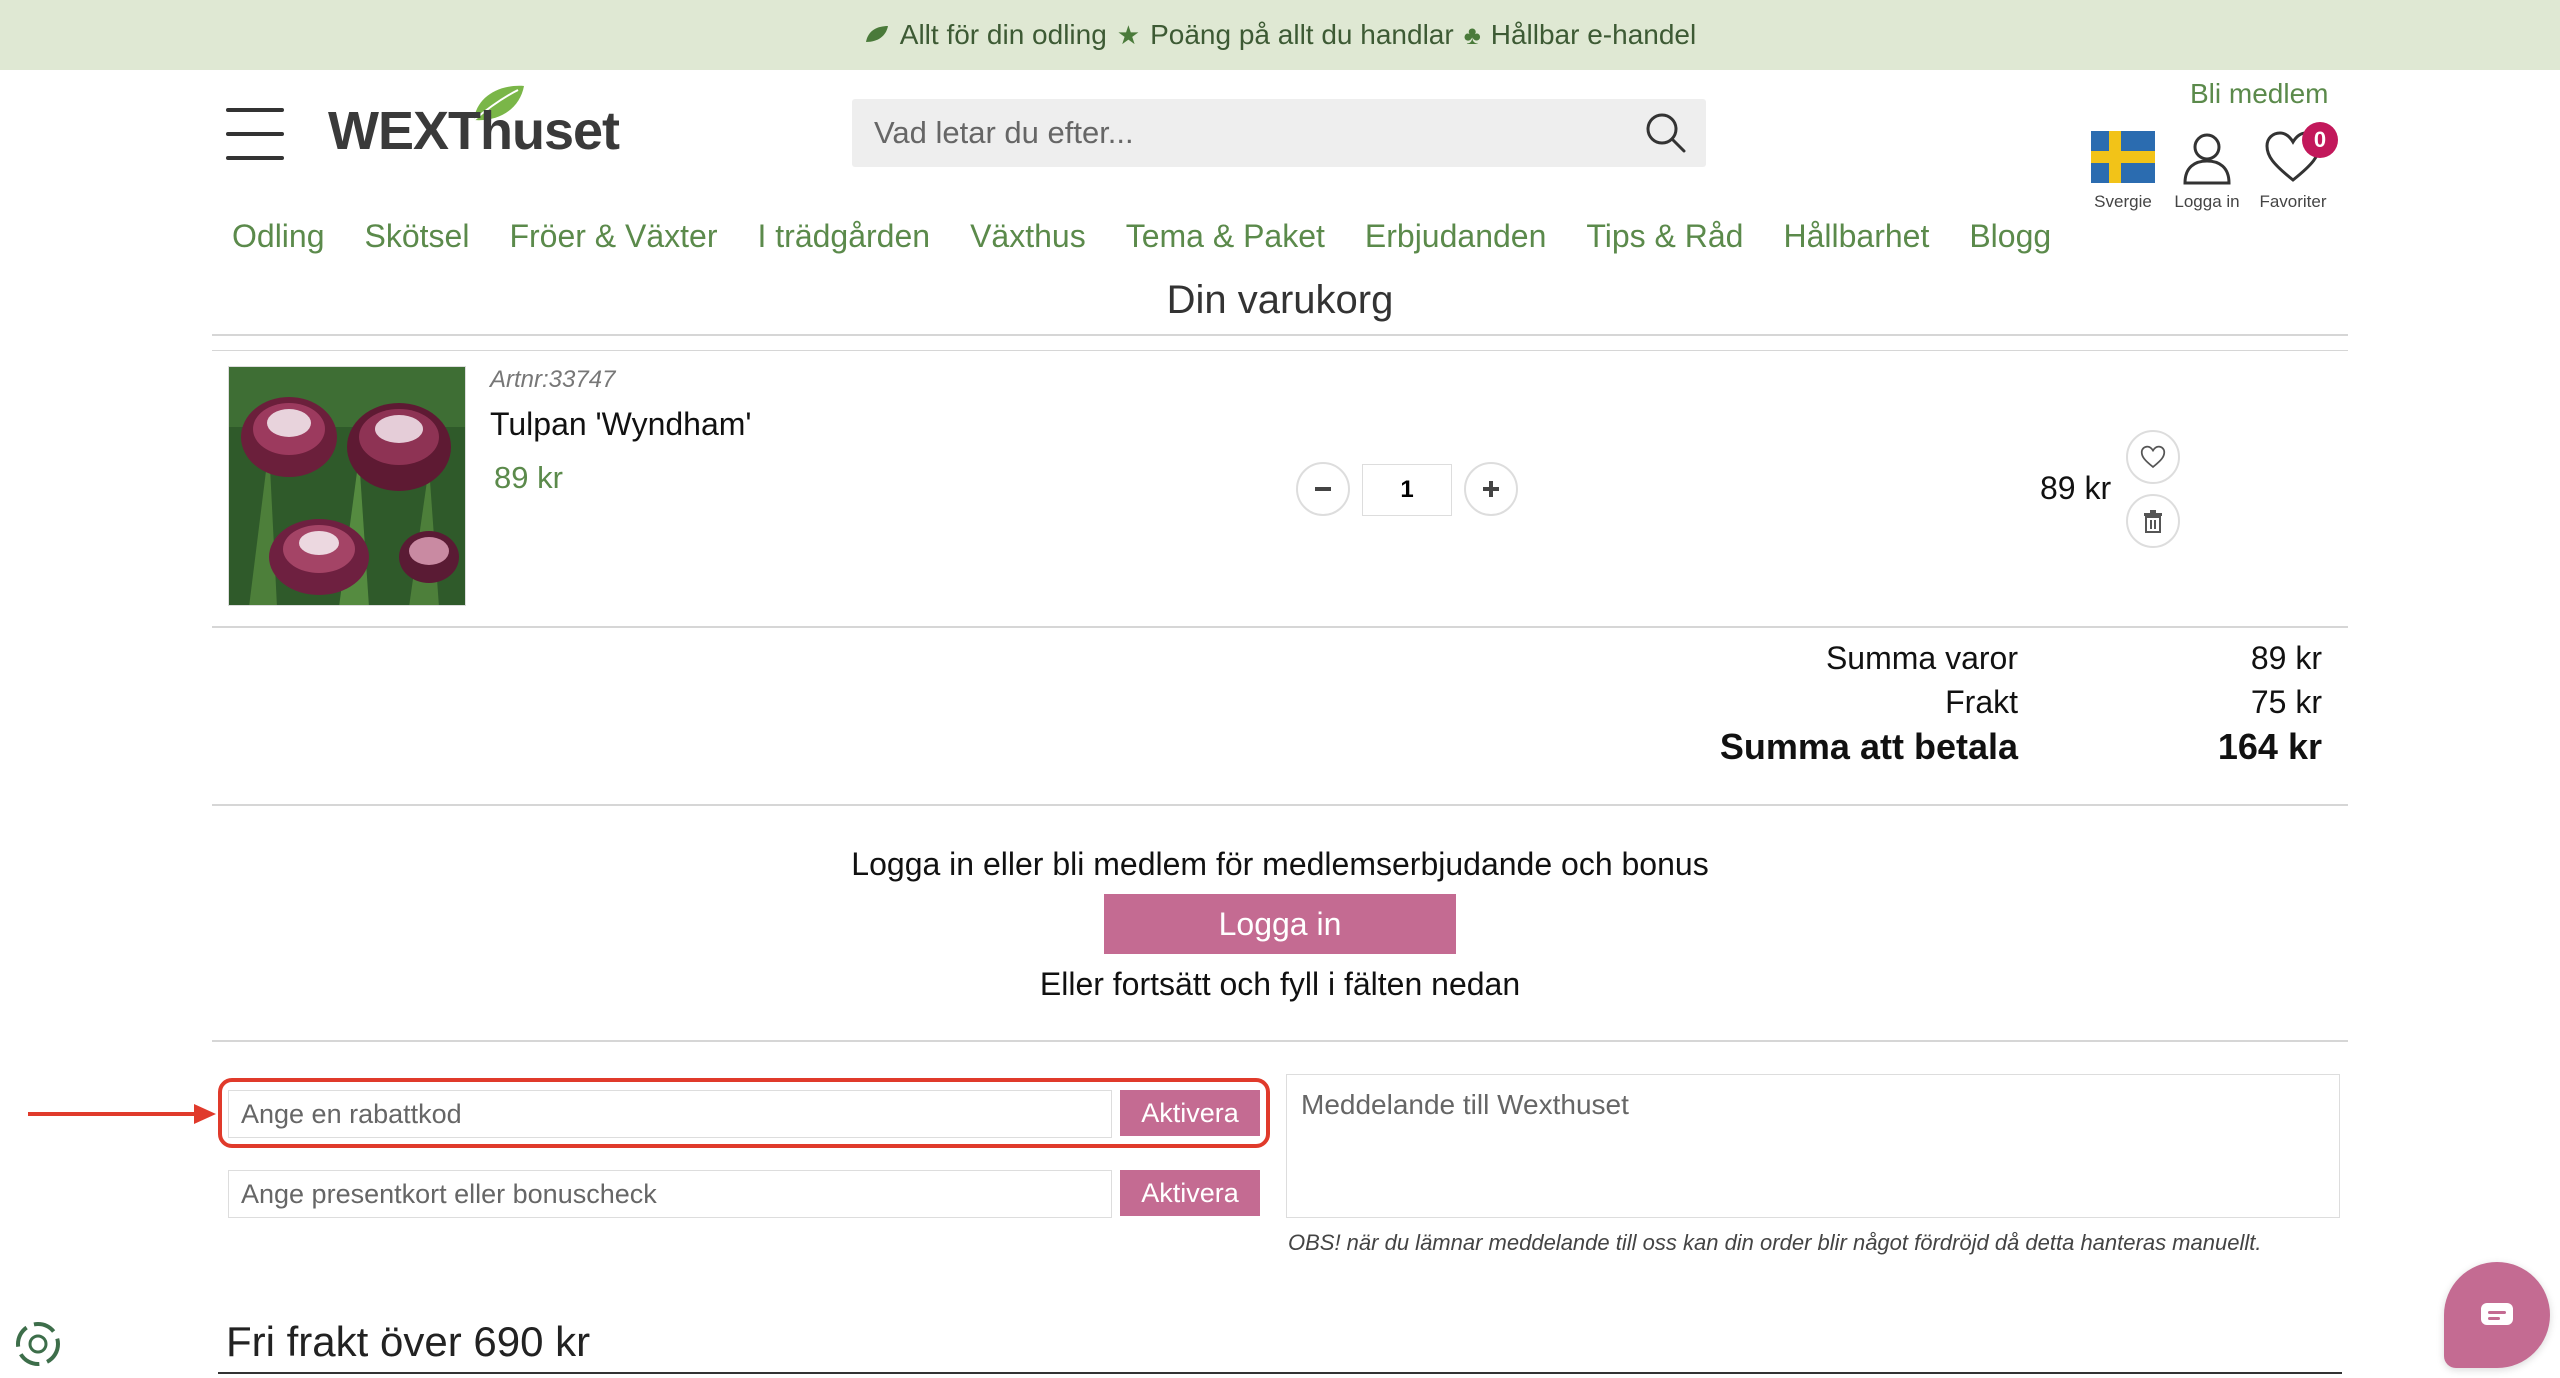 This screenshot has width=2560, height=1378. I want to click on free-shipping-heading: Fri frakt över 690 kr, so click(408, 1341).